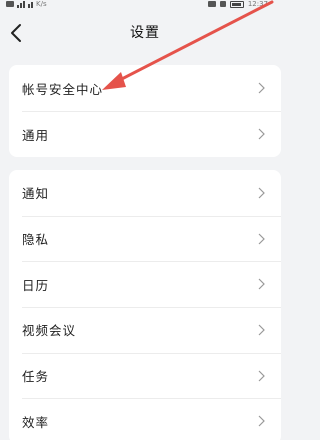 This screenshot has width=320, height=440. Describe the element at coordinates (63, 89) in the screenshot. I see `row-label: 帐号安全中心` at that location.